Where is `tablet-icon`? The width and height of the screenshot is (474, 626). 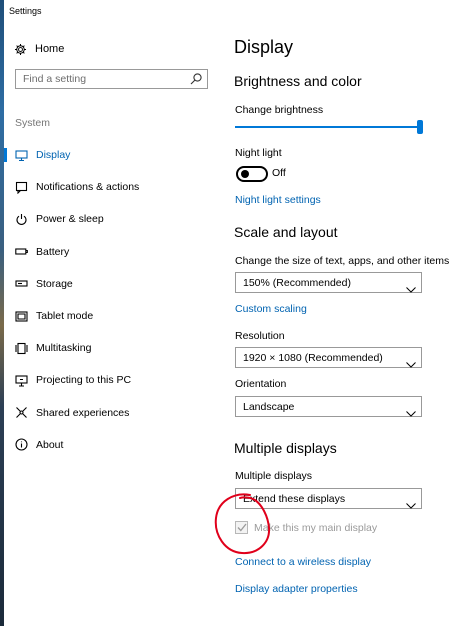 tablet-icon is located at coordinates (21, 316).